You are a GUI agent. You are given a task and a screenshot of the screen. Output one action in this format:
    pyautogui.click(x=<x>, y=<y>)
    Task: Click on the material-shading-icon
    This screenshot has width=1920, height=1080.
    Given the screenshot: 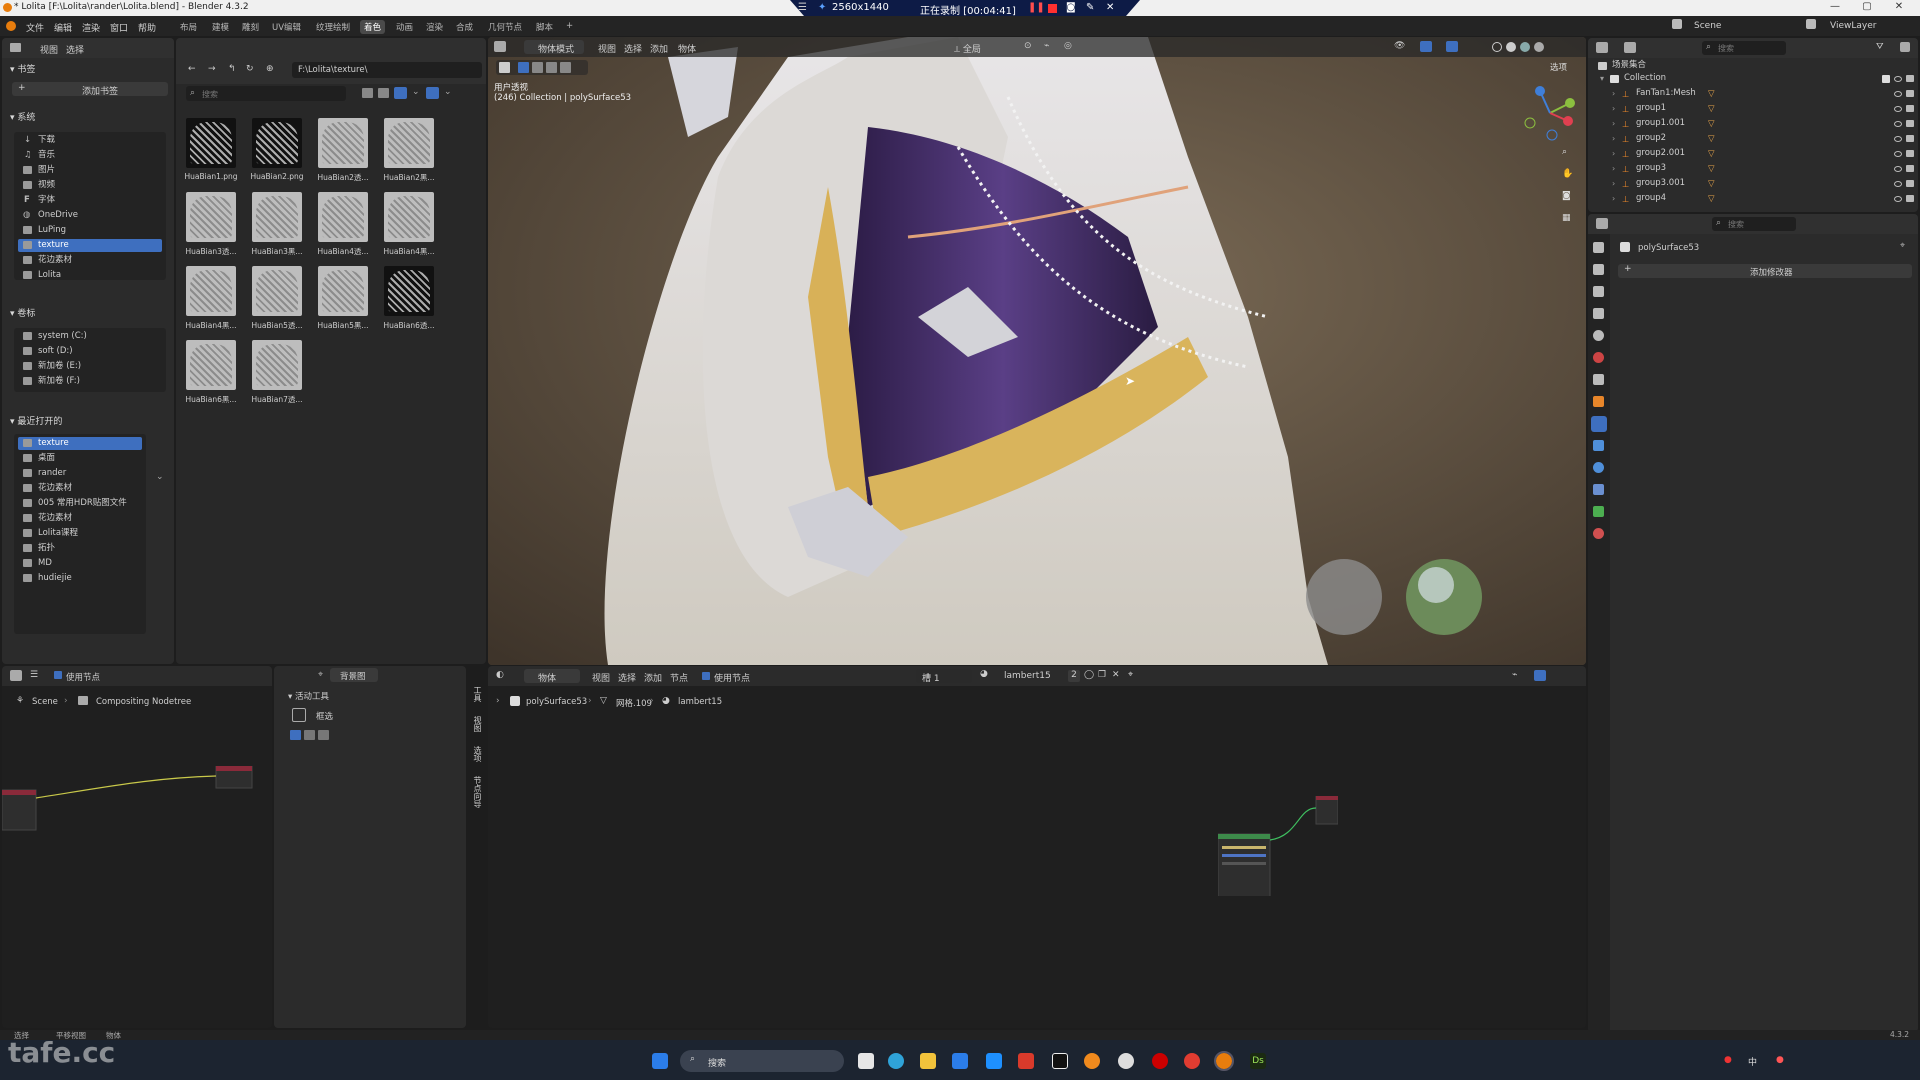 What is the action you would take?
    pyautogui.click(x=1525, y=47)
    